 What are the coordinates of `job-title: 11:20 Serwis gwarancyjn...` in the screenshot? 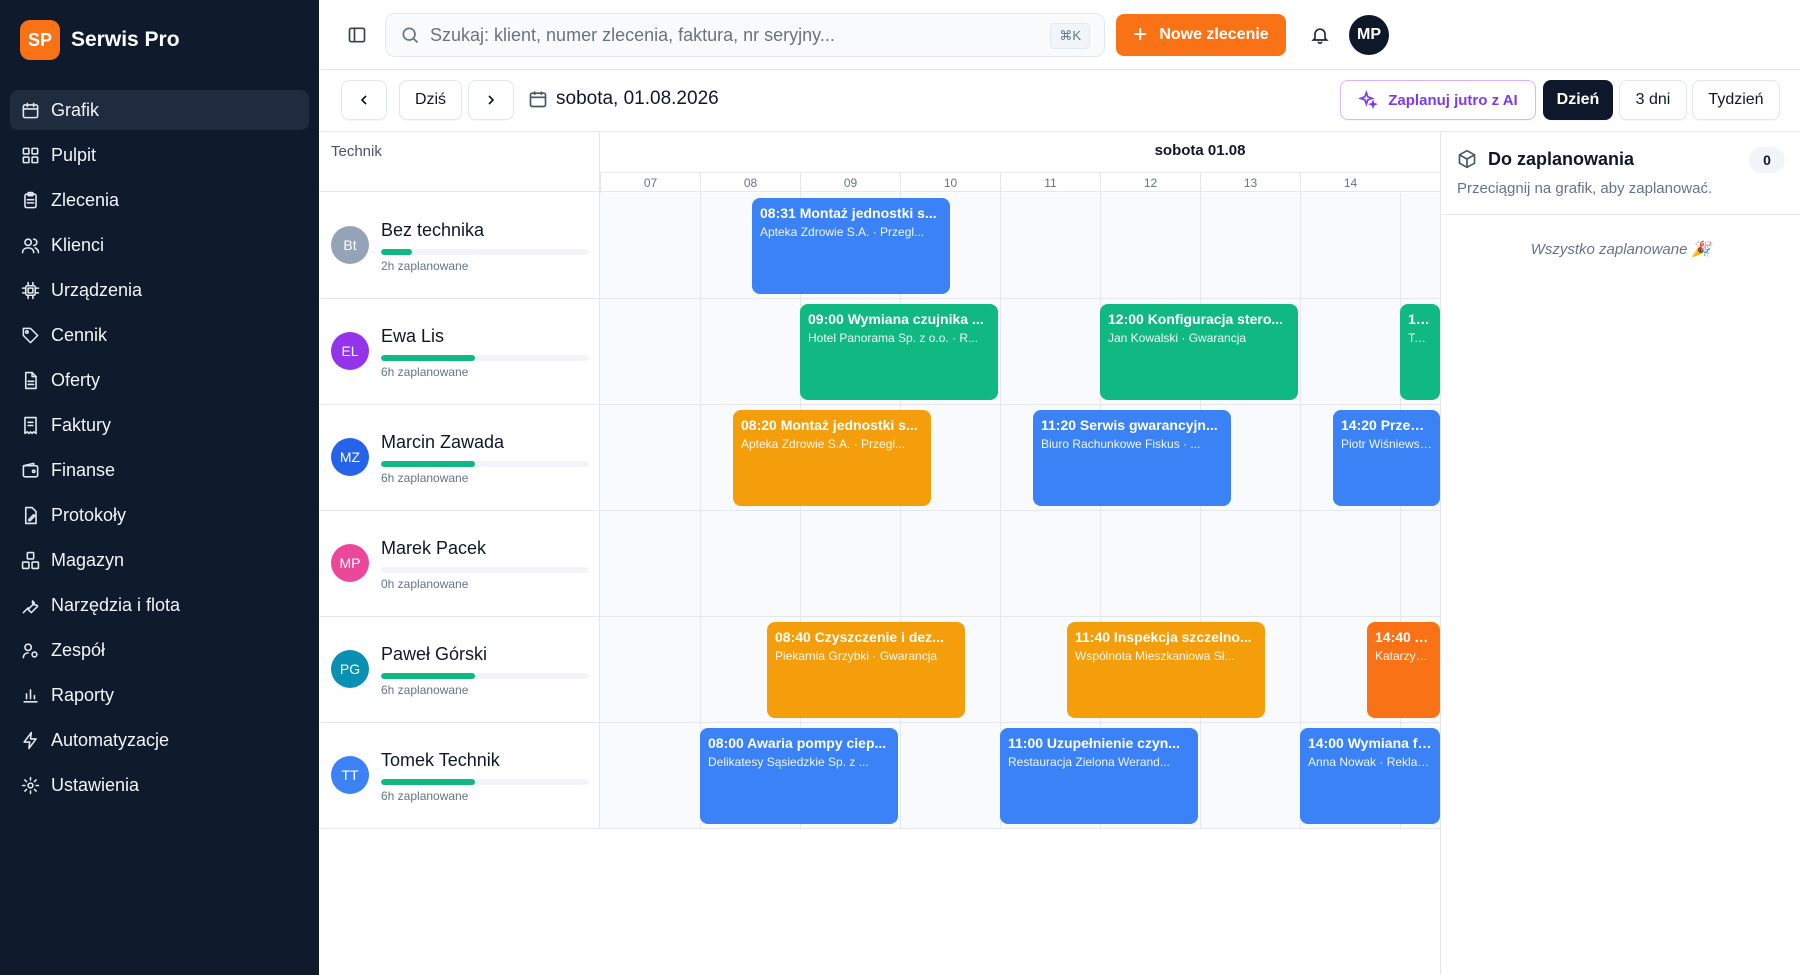 It's located at (1129, 425).